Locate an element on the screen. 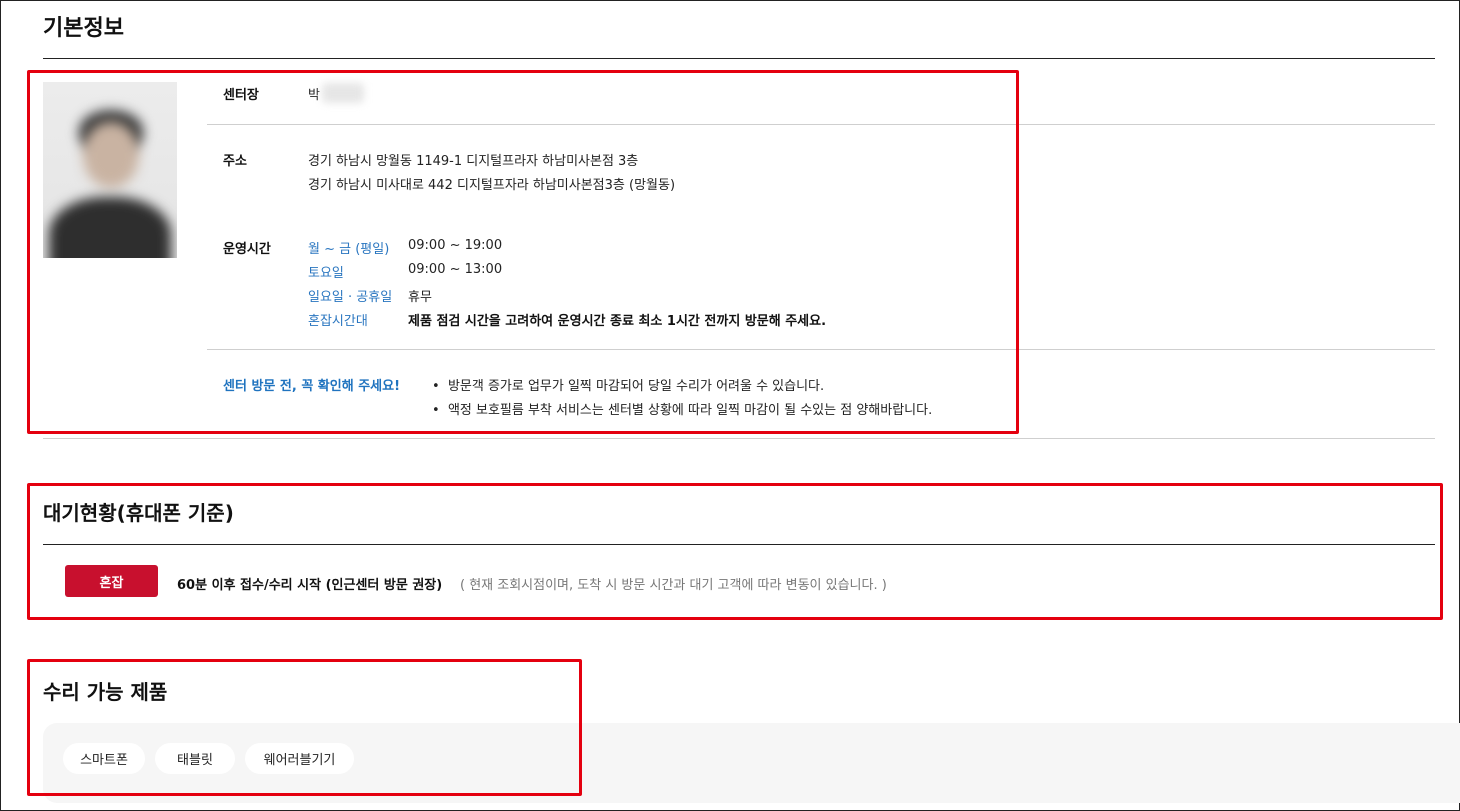  highlight-box-products is located at coordinates (304, 727).